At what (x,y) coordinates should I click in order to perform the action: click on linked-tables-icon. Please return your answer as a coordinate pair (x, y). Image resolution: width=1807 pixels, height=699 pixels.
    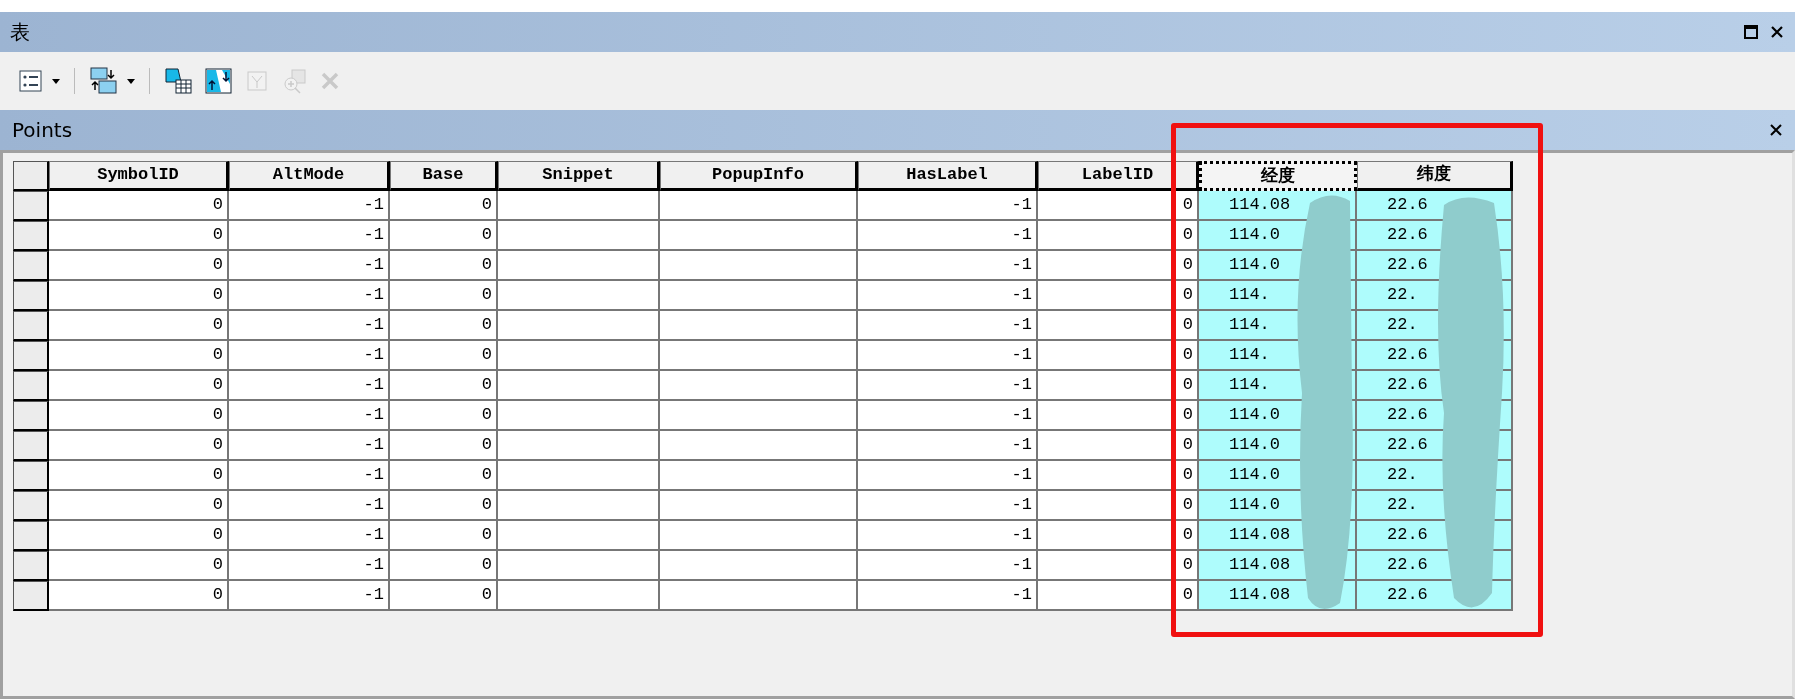
    Looking at the image, I should click on (104, 81).